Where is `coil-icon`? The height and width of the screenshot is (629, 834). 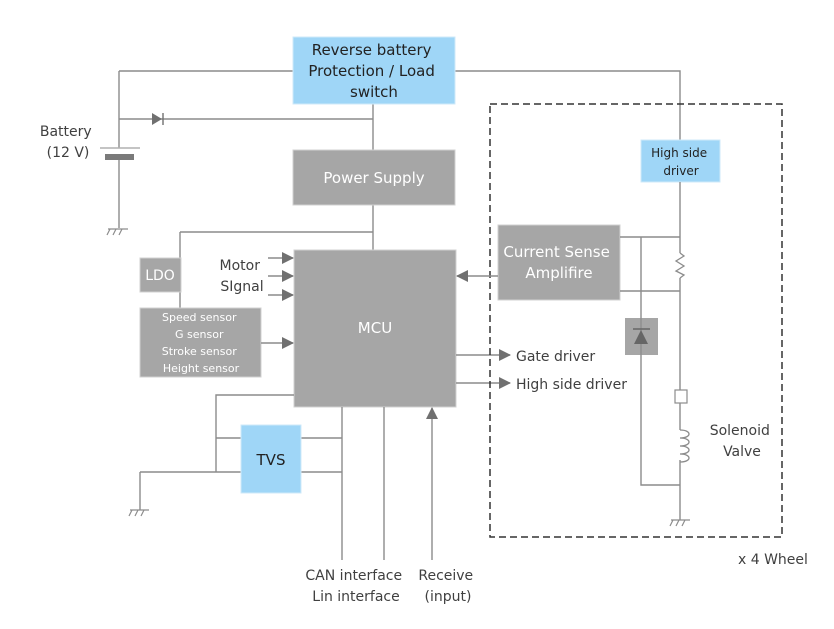
coil-icon is located at coordinates (684, 446).